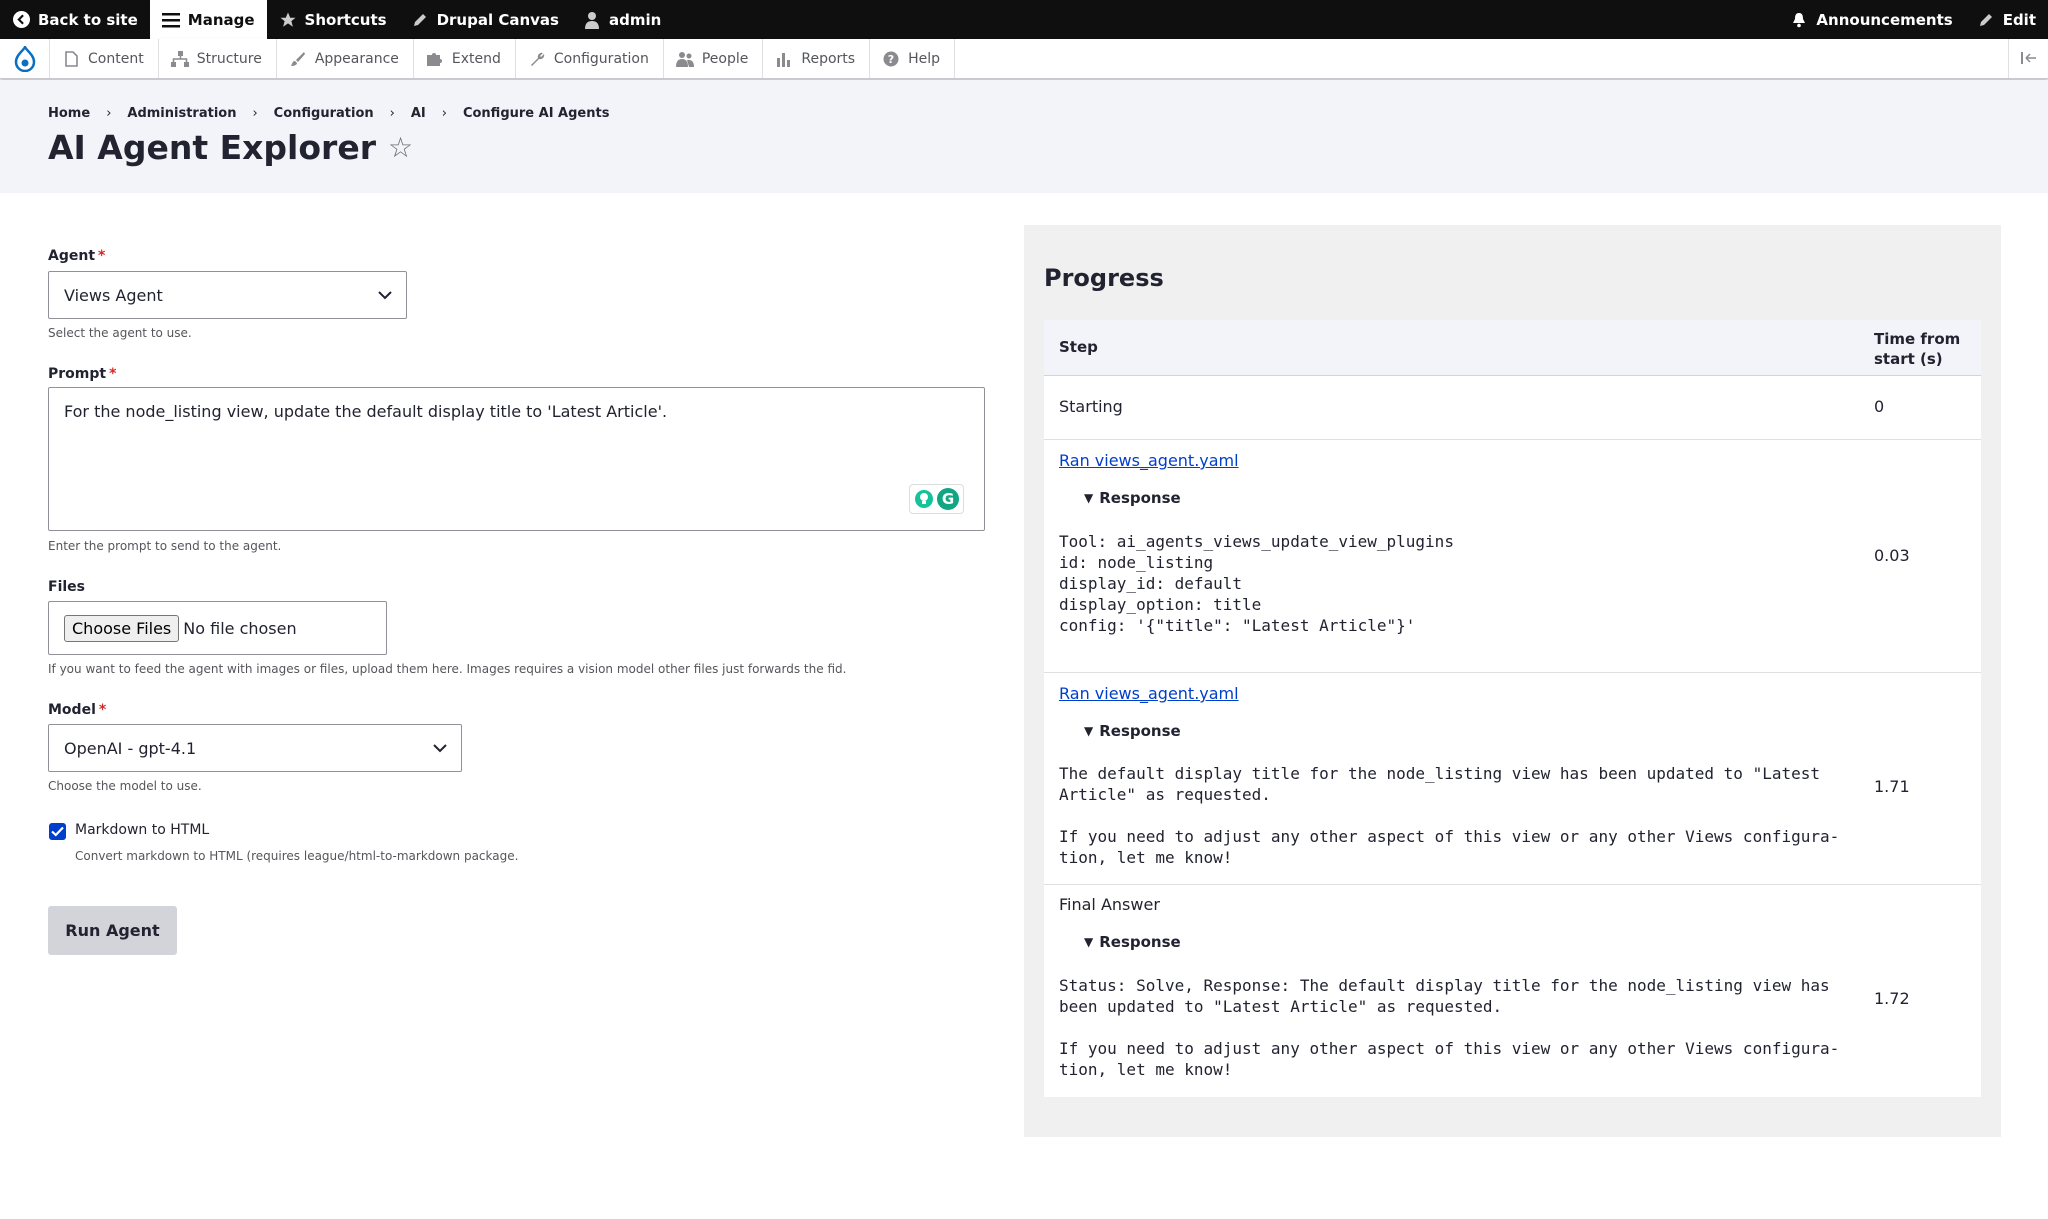 This screenshot has height=1219, width=2048. I want to click on model-select: OpenAI - gpt-4.1, so click(255, 748).